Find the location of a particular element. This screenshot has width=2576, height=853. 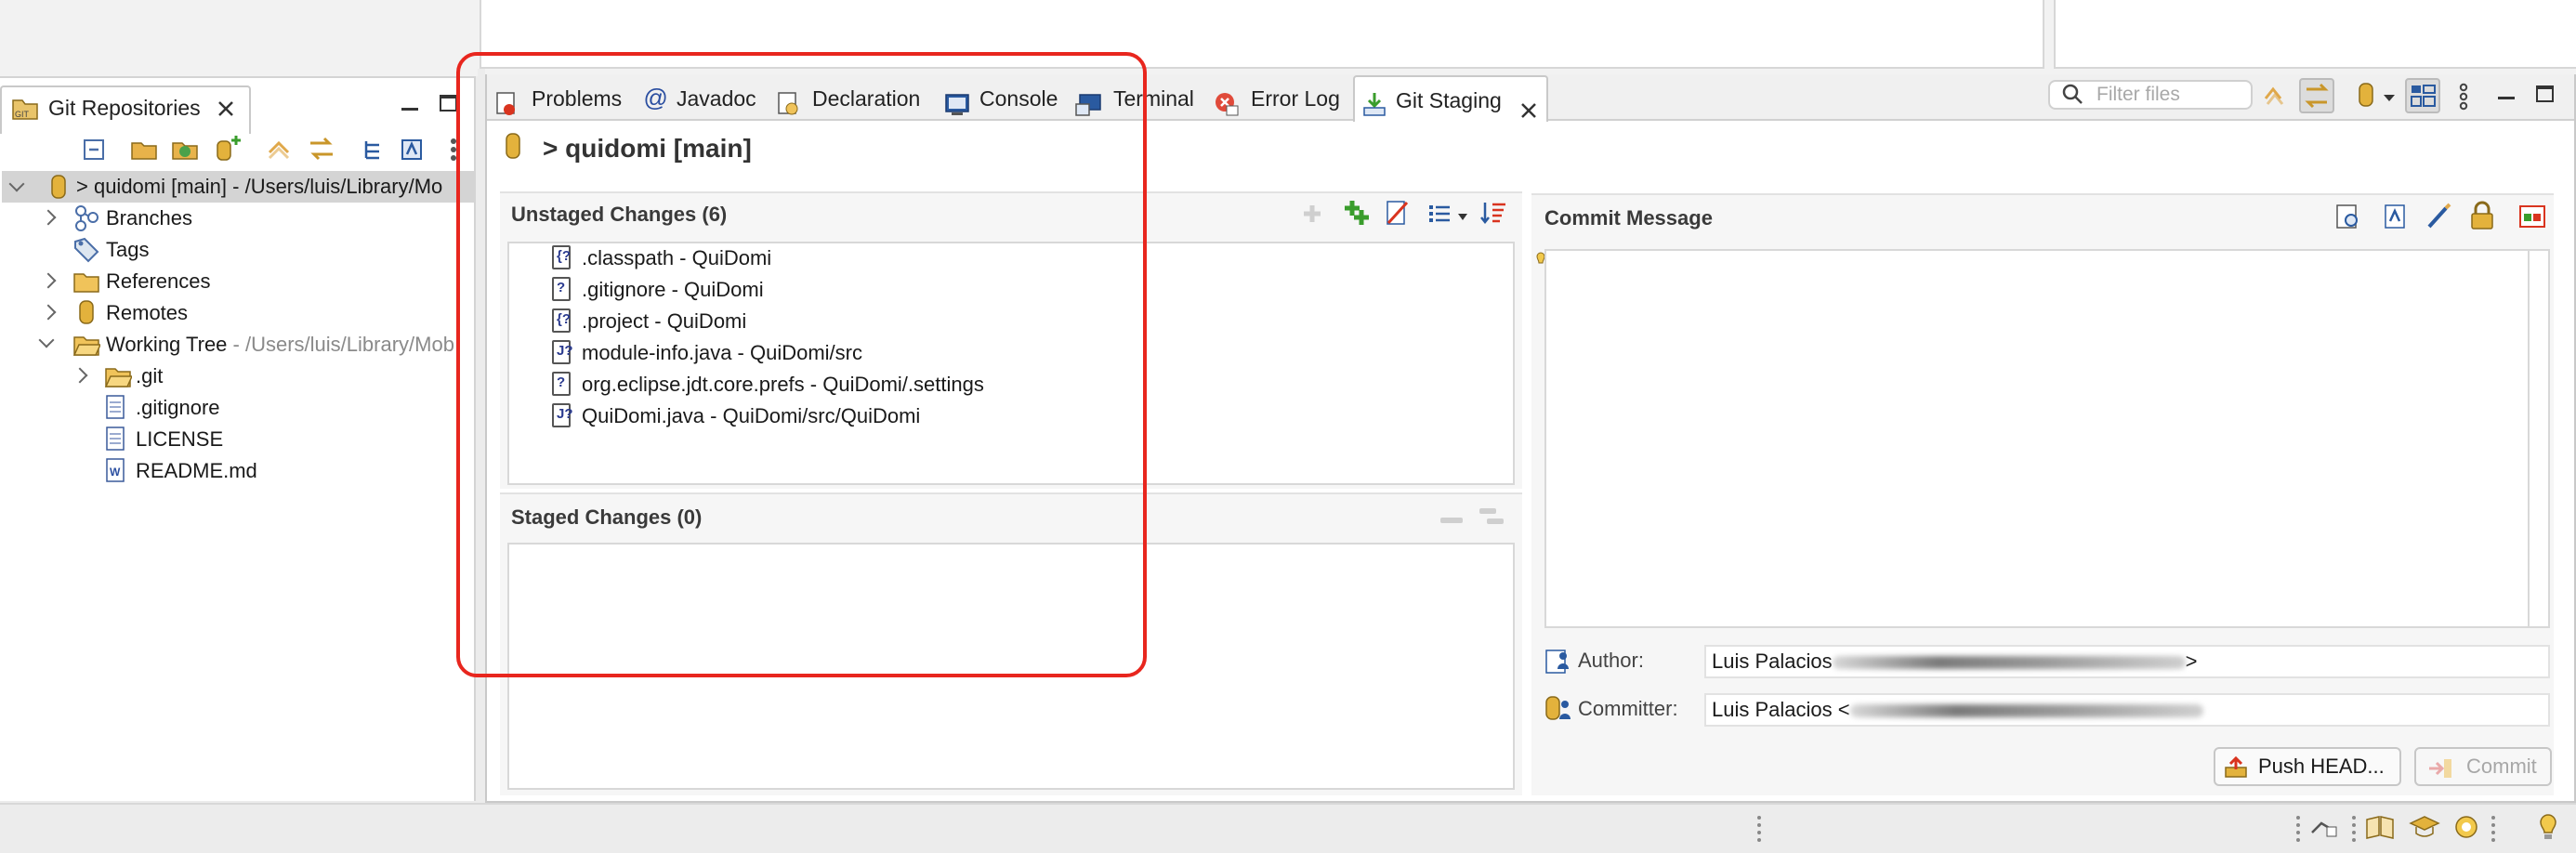

unstage-icon is located at coordinates (1452, 518).